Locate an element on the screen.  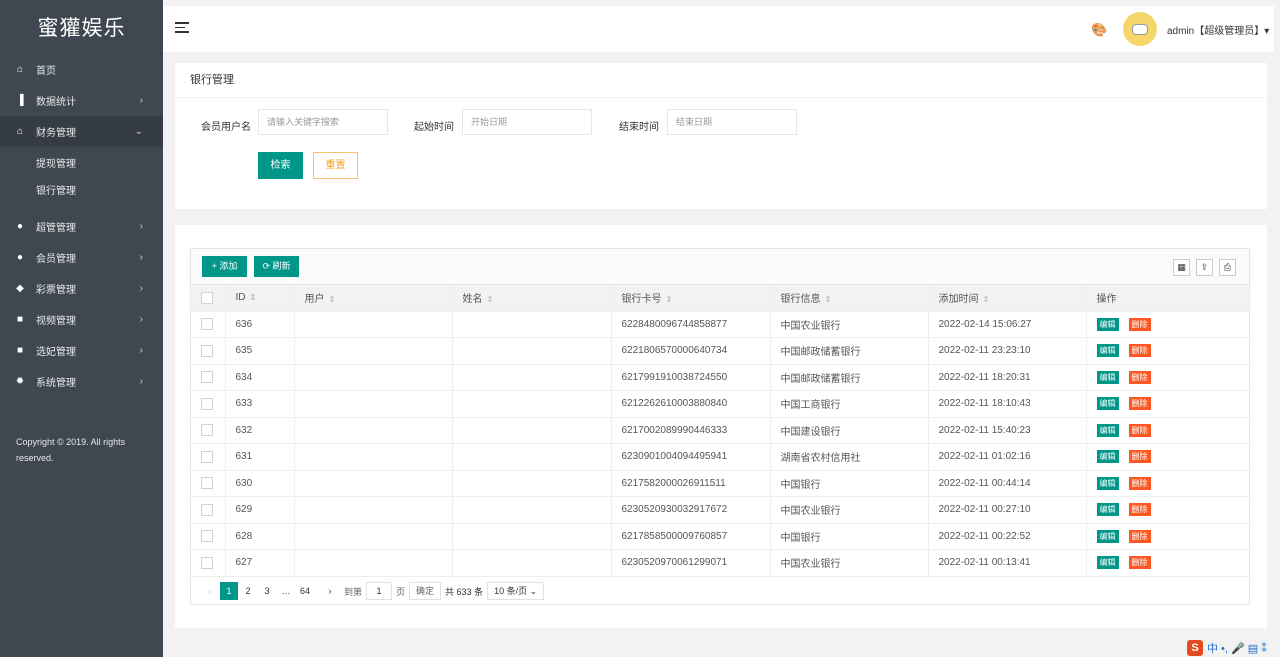
table-header-row: ID ⇕ 用户 ⇕ 姓名 ⇕ 银行卡号 ⇕ 银行信息 ⇕ 添加时间 ⇕ 操作 is located at coordinates (720, 298).